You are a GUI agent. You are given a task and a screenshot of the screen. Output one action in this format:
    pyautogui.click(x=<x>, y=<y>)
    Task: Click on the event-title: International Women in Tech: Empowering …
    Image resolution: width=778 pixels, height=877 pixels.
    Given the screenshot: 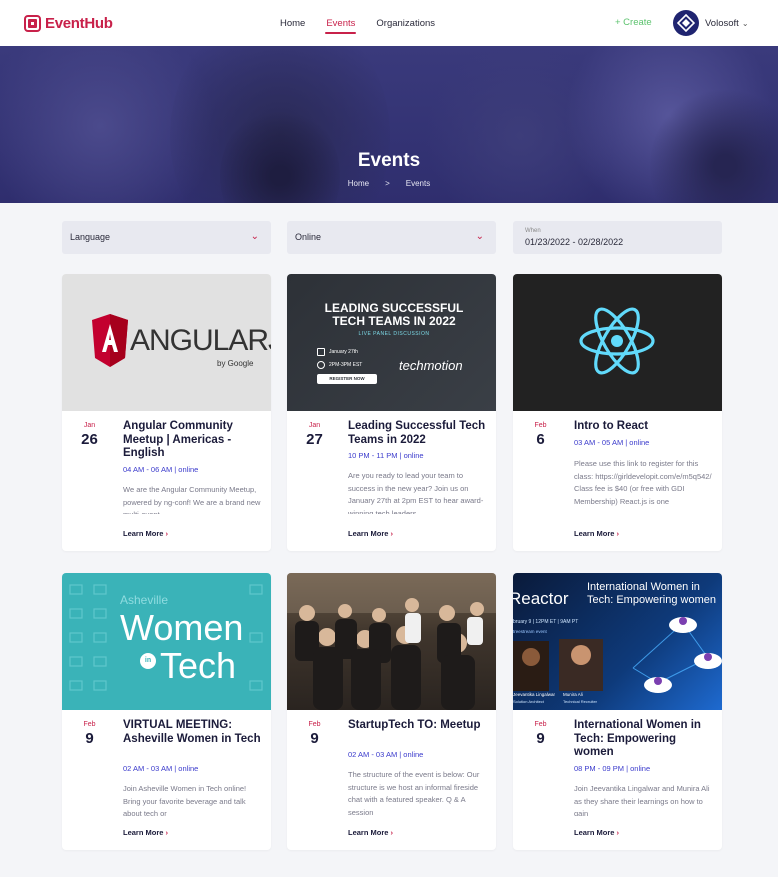 What is the action you would take?
    pyautogui.click(x=644, y=739)
    